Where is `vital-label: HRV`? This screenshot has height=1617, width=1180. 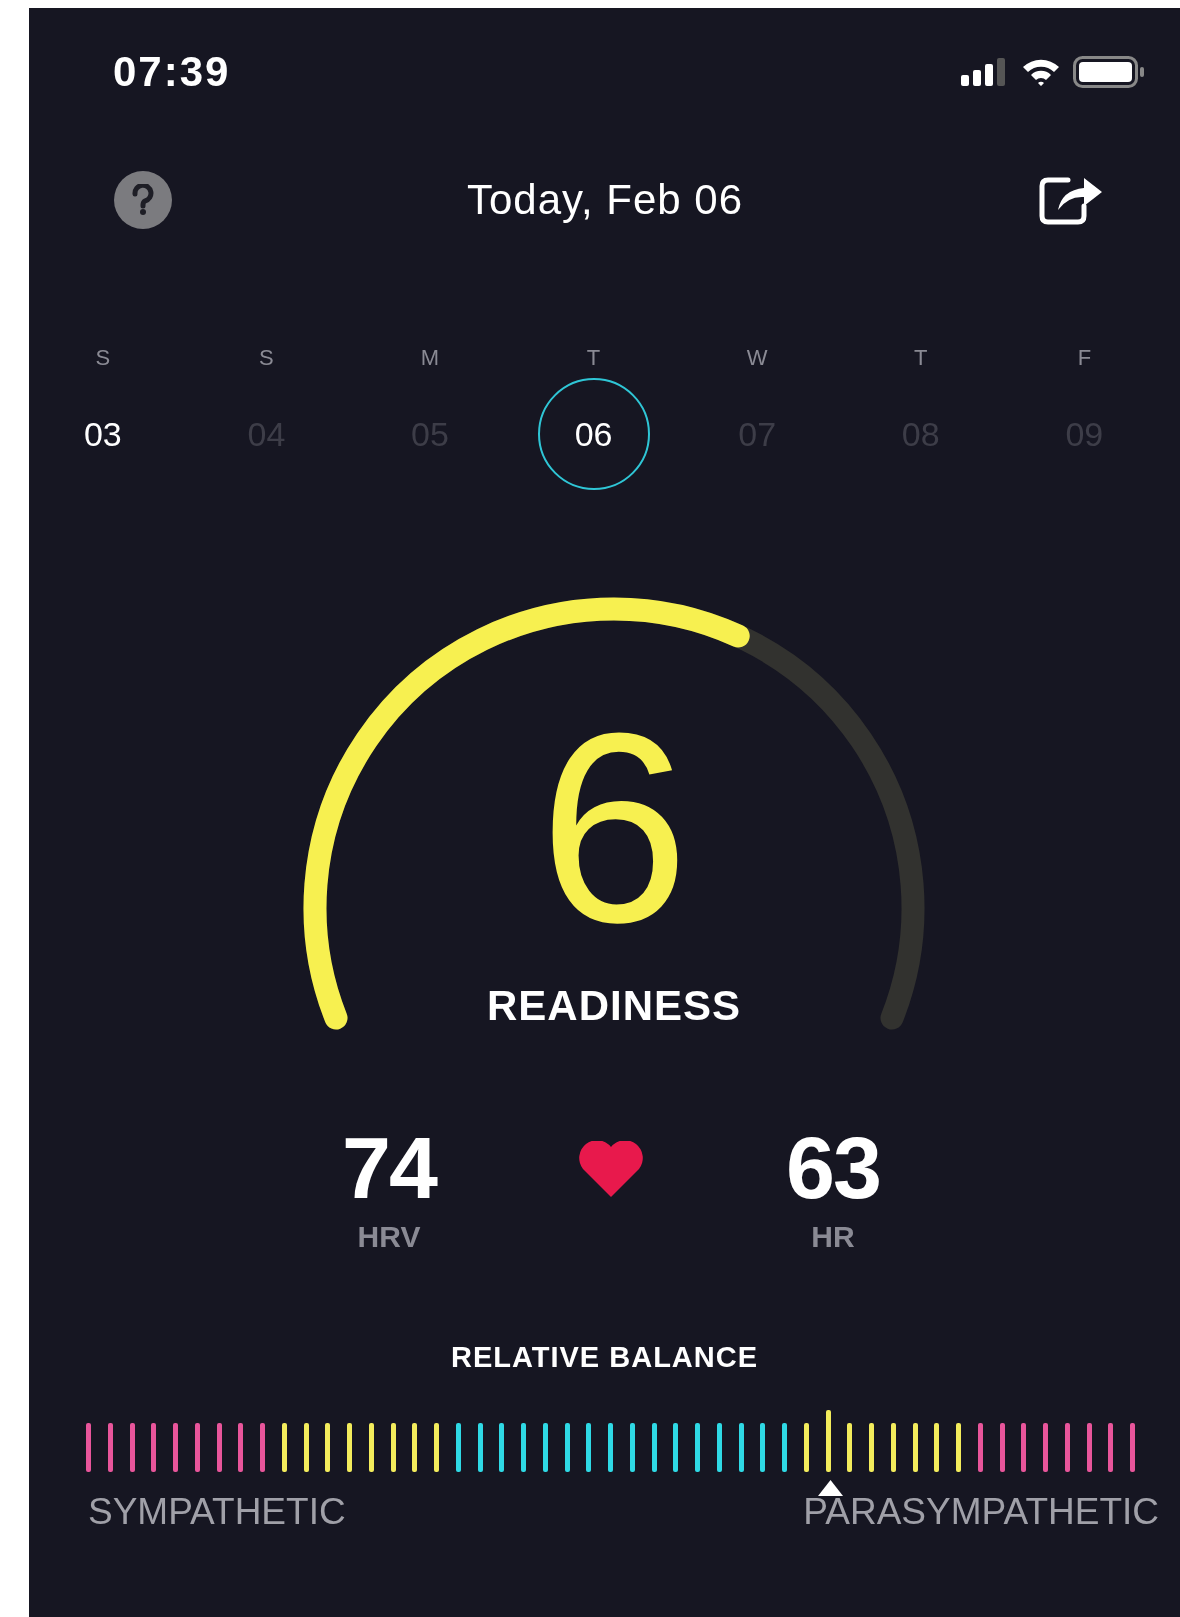
vital-label: HRV is located at coordinates (389, 1237).